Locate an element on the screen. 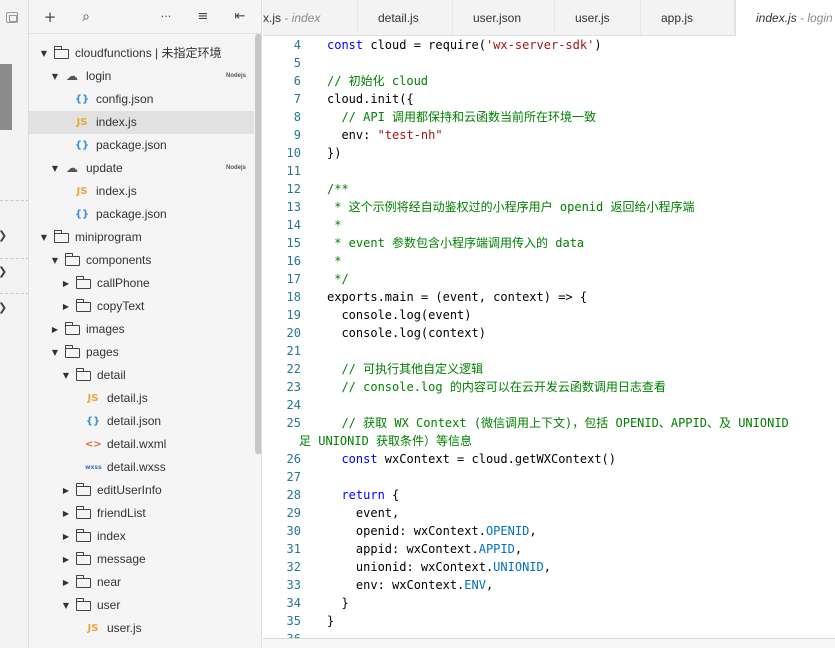 The image size is (835, 648). tree-item-label: editUserInfo is located at coordinates (129, 490).